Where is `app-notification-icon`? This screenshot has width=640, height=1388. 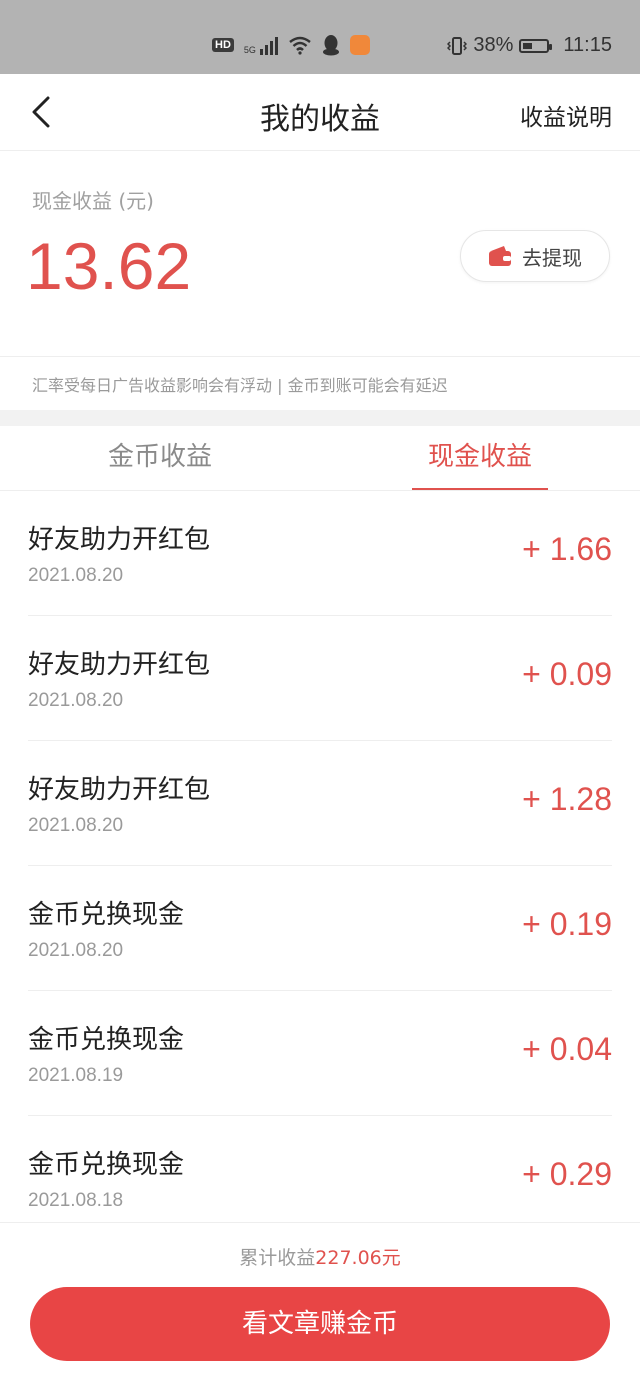
app-notification-icon is located at coordinates (359, 45).